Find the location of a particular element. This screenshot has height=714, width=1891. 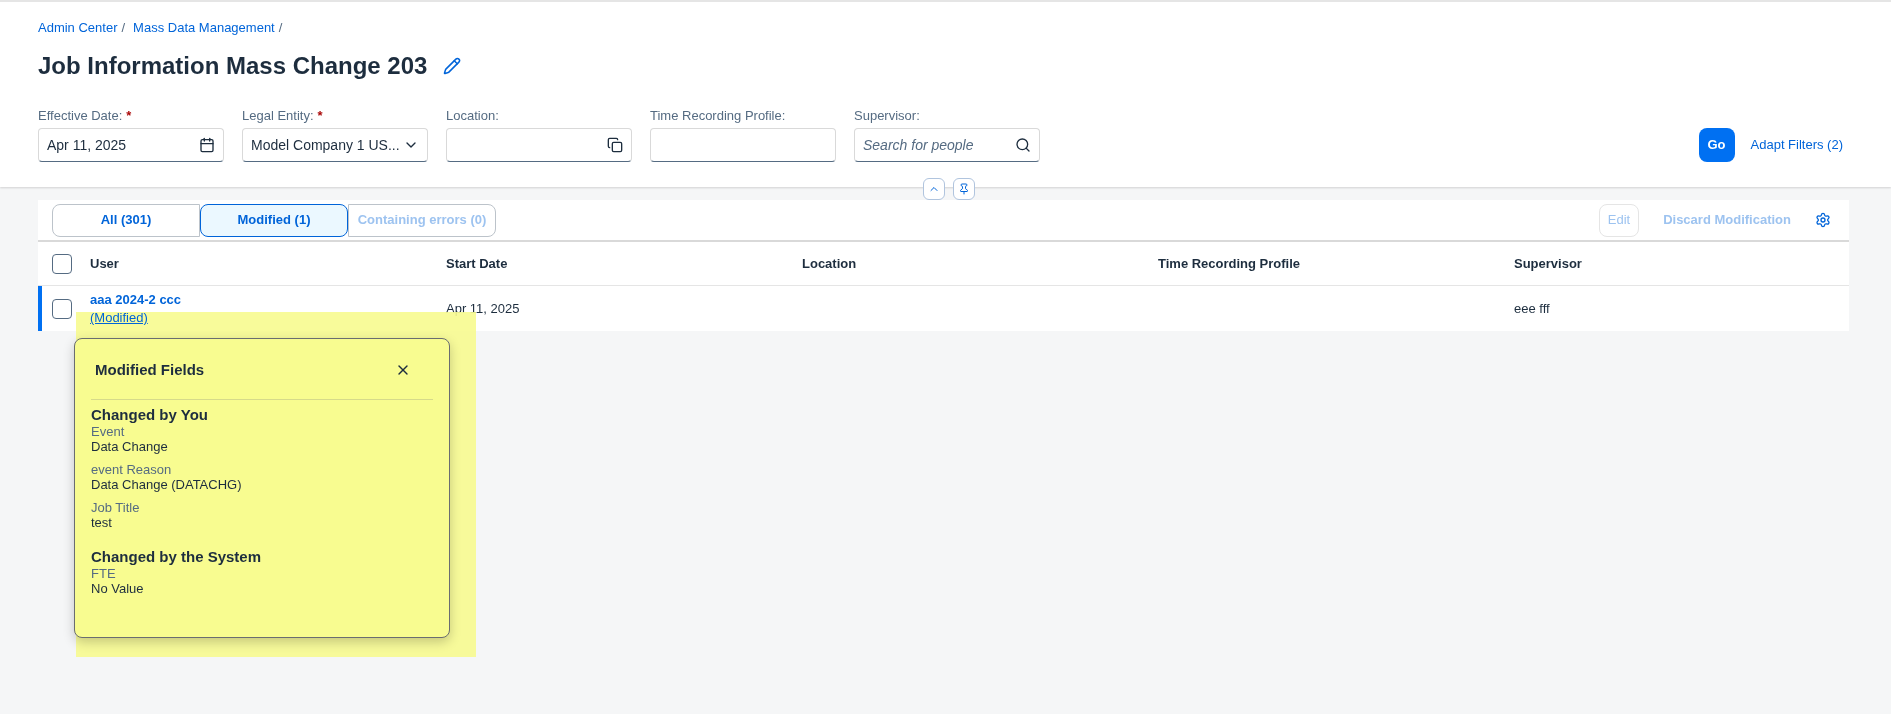

adapt-filters-link: Adapt Filters (2) is located at coordinates (1796, 144).